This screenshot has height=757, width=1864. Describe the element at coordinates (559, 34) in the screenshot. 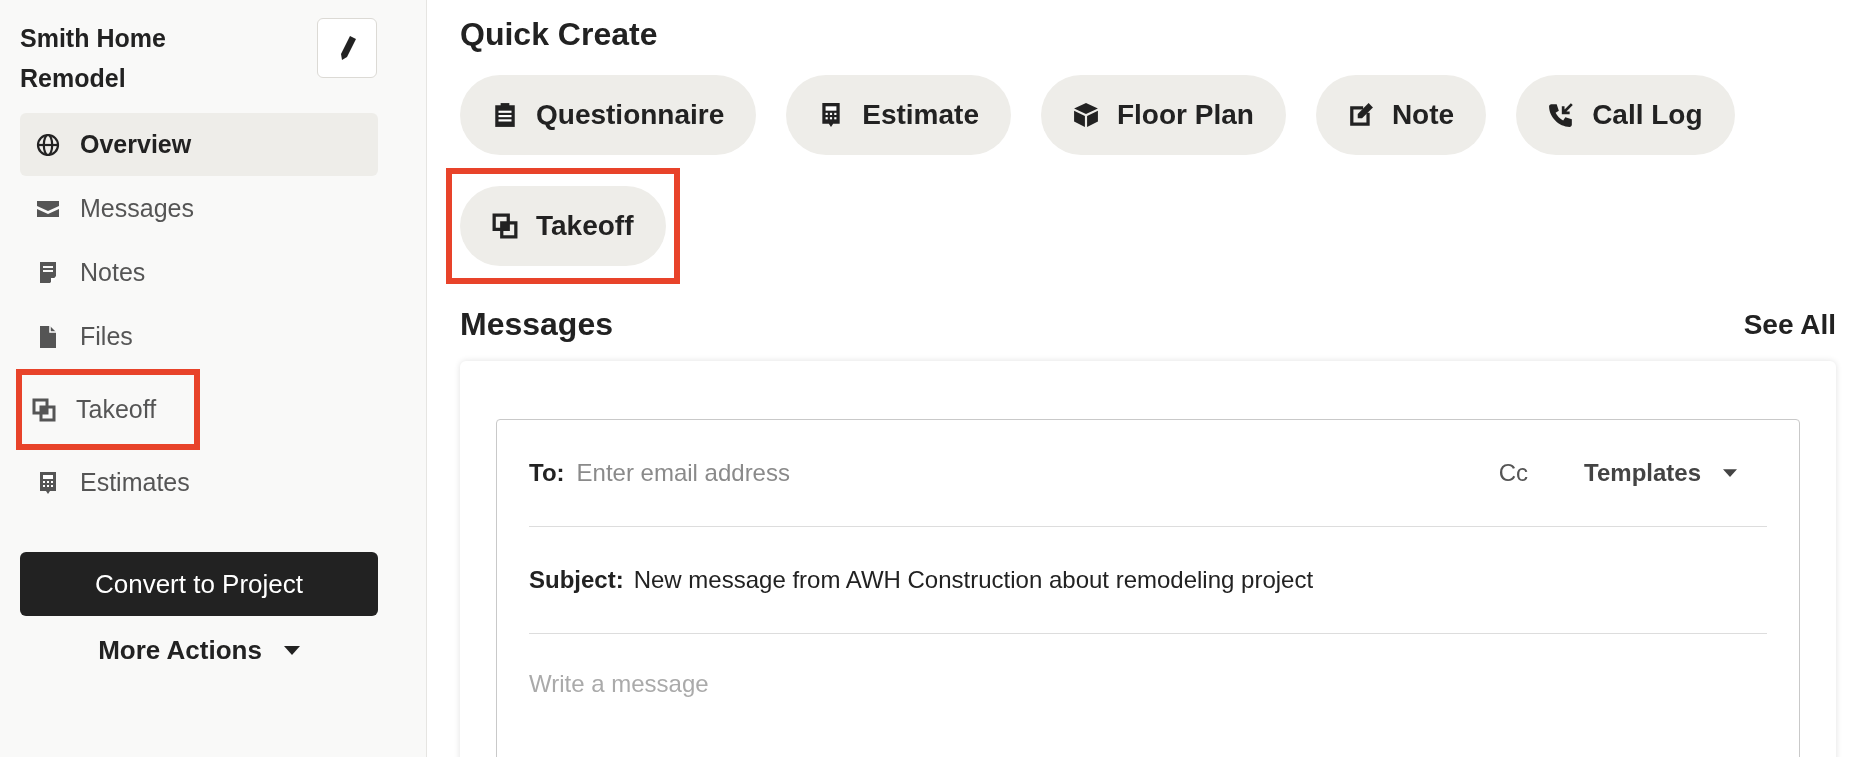

I see `section-title: Quick Create` at that location.